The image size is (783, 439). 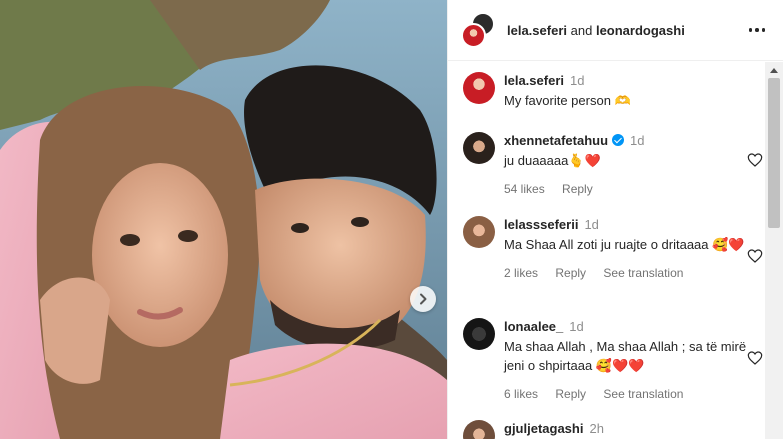 What do you see at coordinates (521, 394) in the screenshot?
I see `likes-count: 6 likes` at bounding box center [521, 394].